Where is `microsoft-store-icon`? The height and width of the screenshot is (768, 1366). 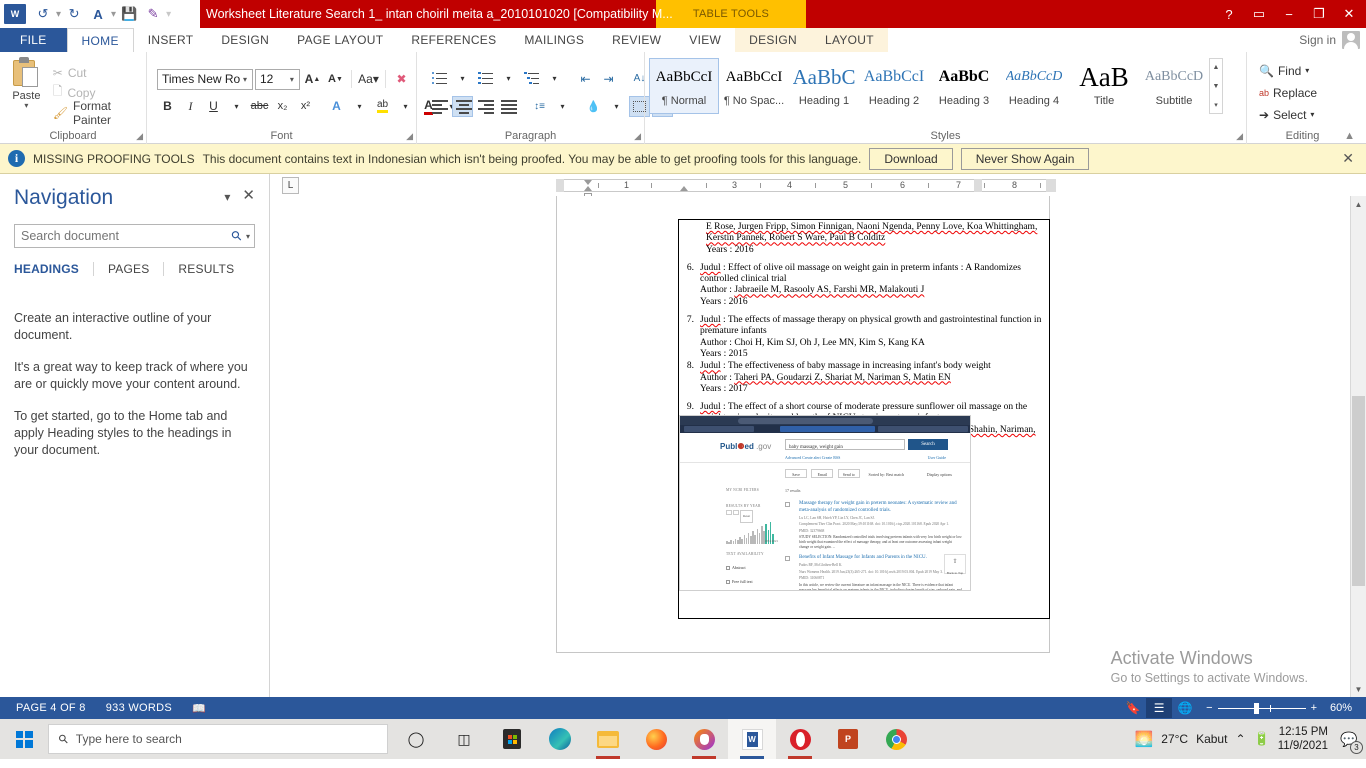
microsoft-store-icon is located at coordinates (512, 739).